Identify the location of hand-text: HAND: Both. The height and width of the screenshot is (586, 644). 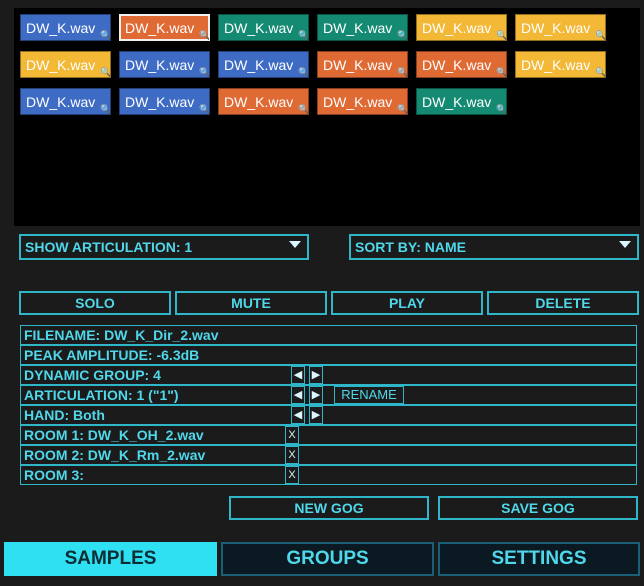
(64, 415).